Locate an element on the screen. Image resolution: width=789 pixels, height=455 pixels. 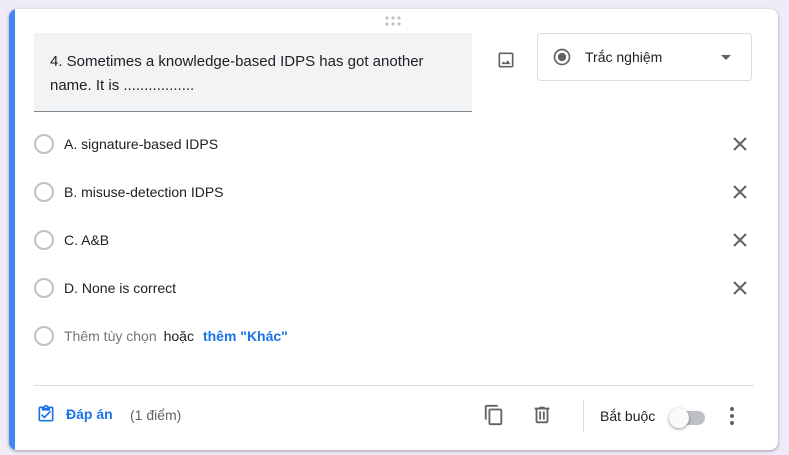
answer-key-button: Đáp án is located at coordinates (74, 414).